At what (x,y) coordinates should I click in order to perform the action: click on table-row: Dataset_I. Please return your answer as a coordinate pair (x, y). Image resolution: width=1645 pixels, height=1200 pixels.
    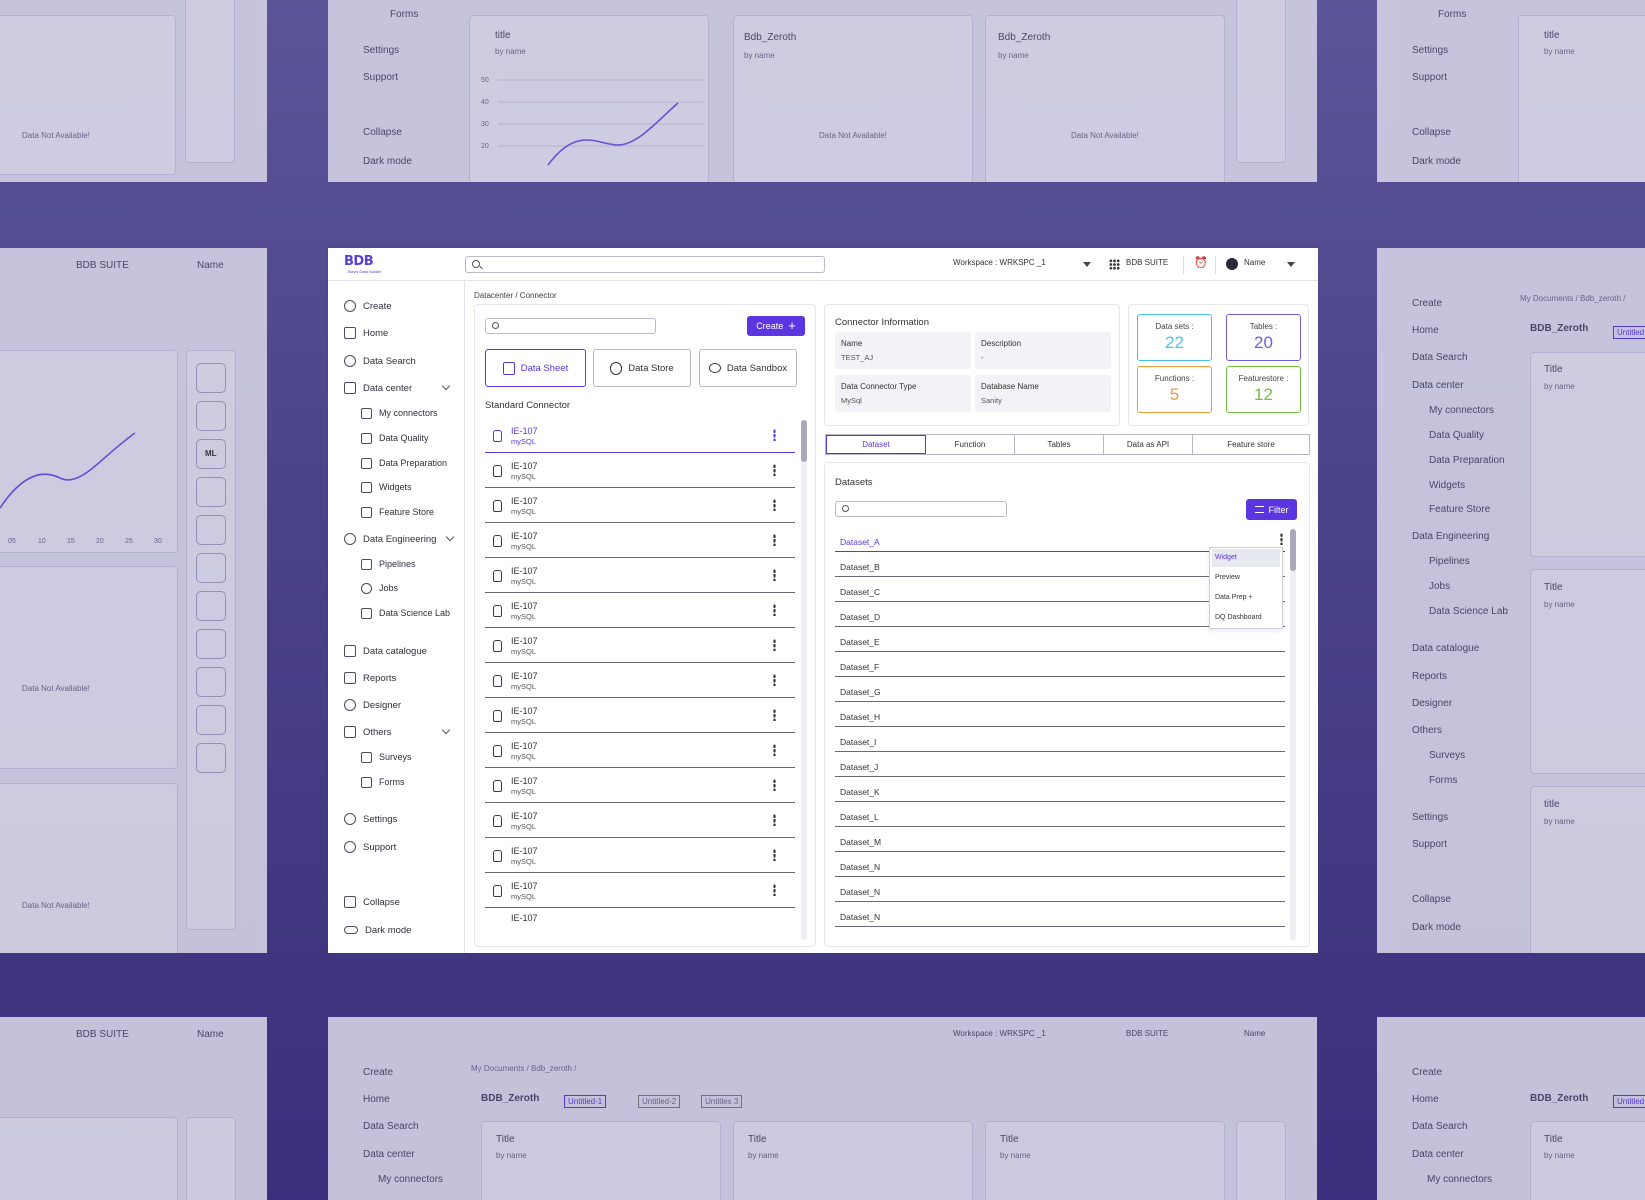
    Looking at the image, I should click on (1060, 739).